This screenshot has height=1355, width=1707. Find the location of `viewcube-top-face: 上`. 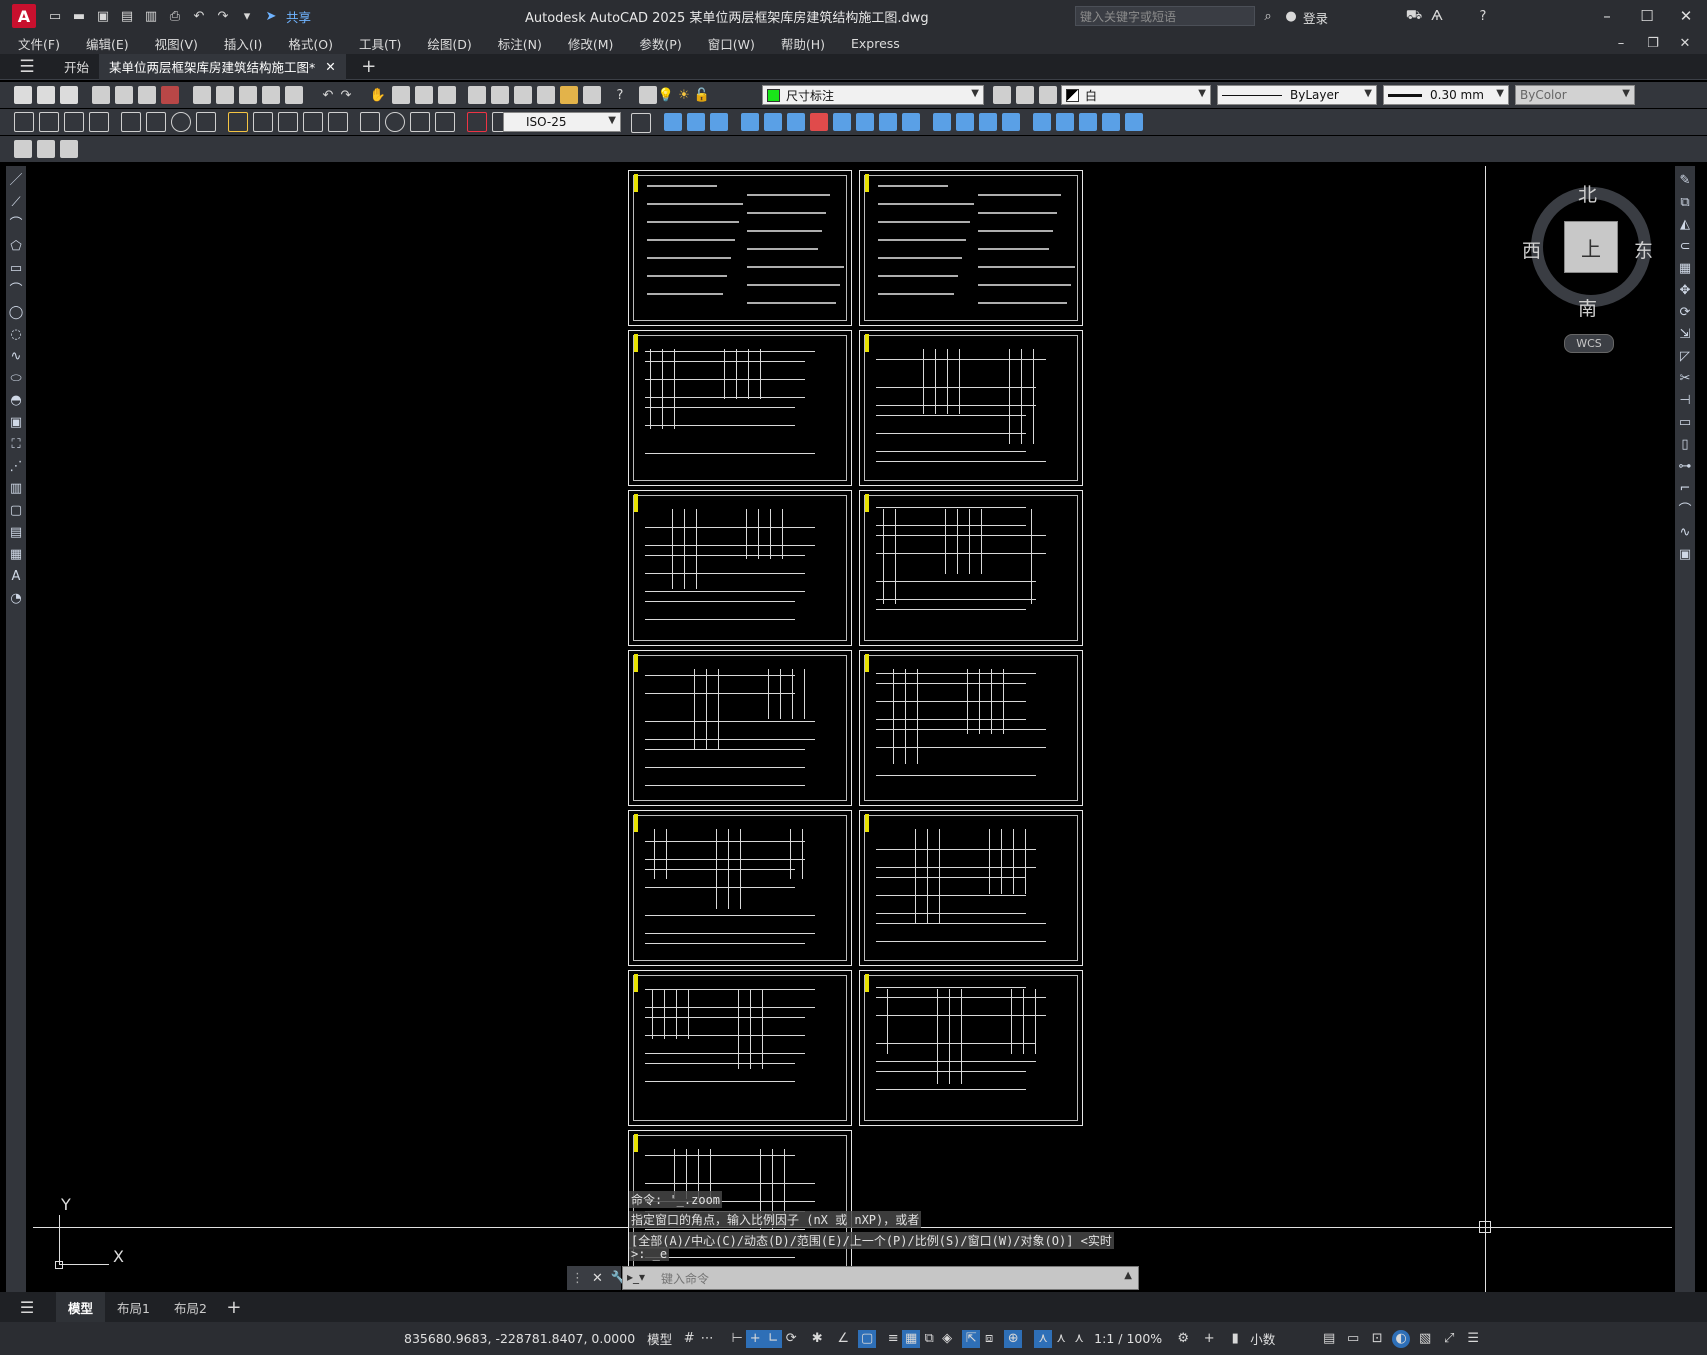

viewcube-top-face: 上 is located at coordinates (1591, 247).